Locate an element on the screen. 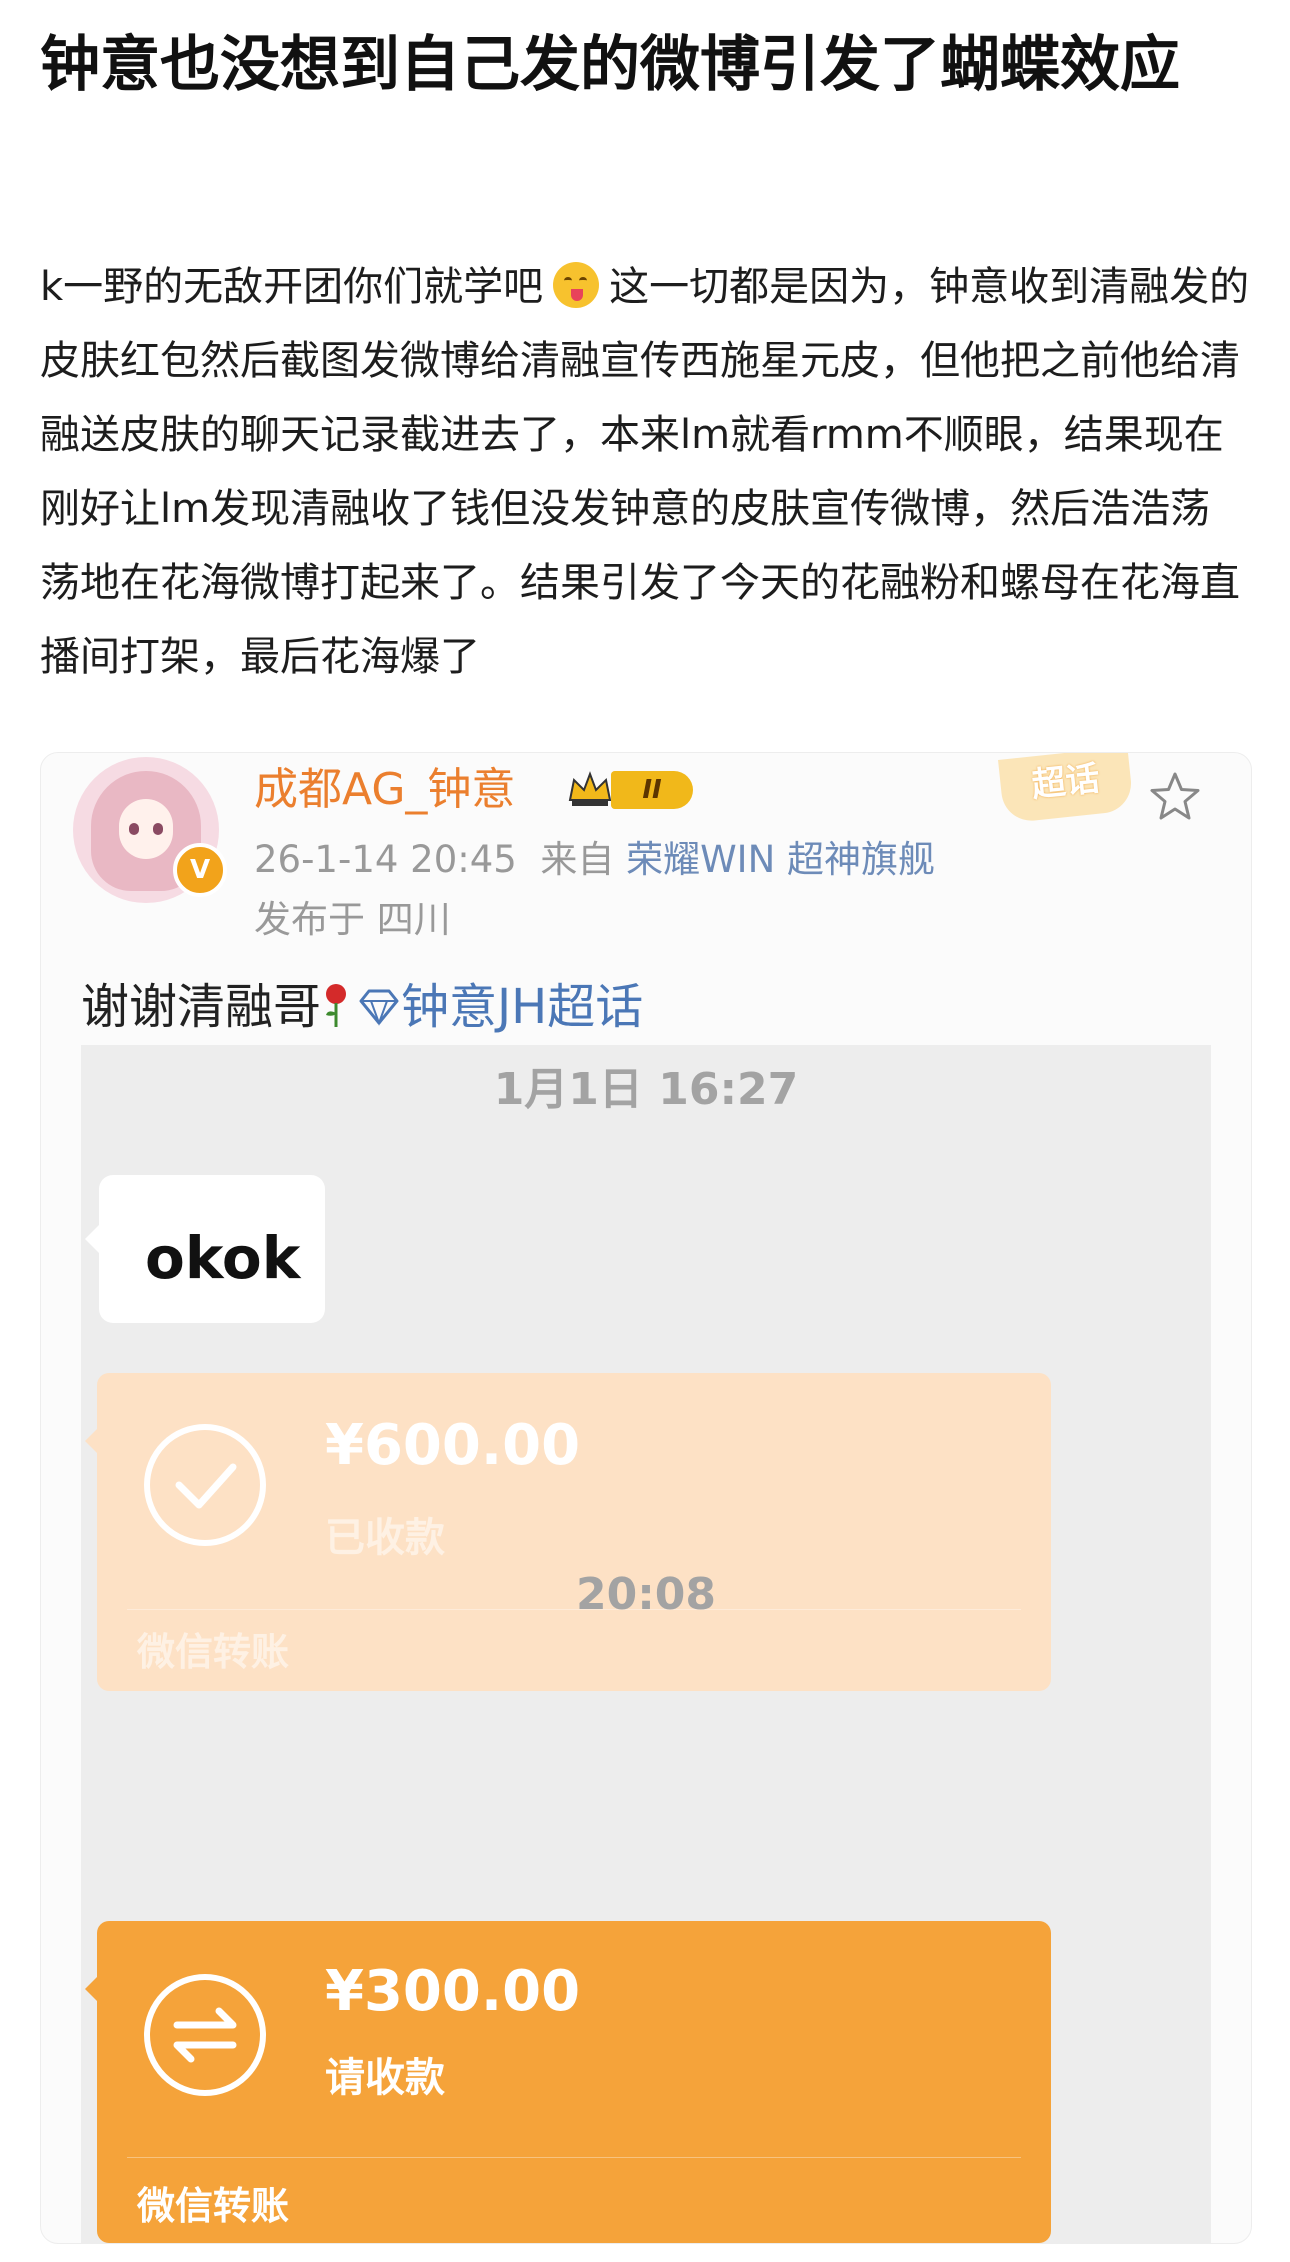 This screenshot has width=1290, height=2262. post-text-content: 谢谢清融哥 is located at coordinates (201, 1007).